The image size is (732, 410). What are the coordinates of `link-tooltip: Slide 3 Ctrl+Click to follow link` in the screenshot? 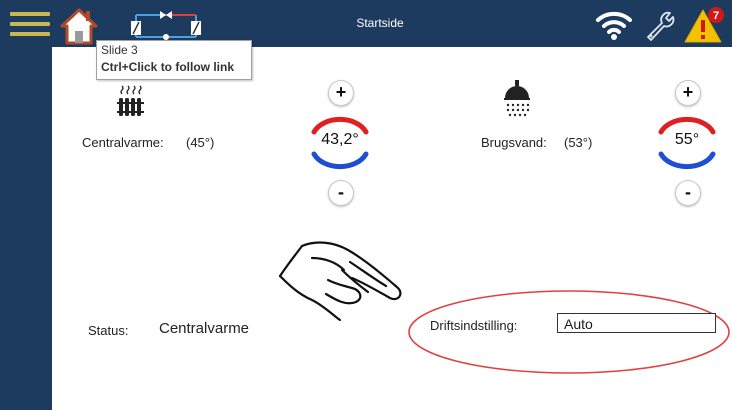 It's located at (174, 60).